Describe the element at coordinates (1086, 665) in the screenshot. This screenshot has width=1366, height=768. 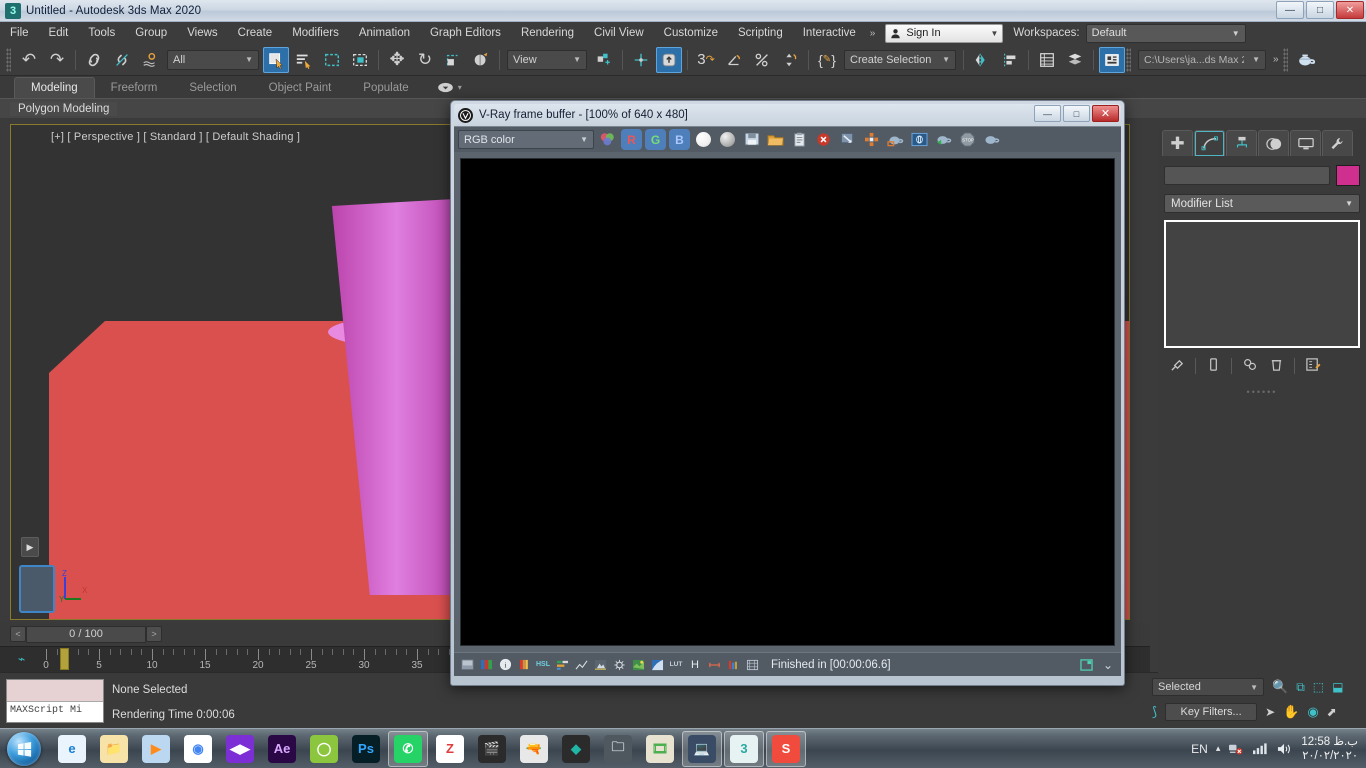
I see `render-history-icon` at that location.